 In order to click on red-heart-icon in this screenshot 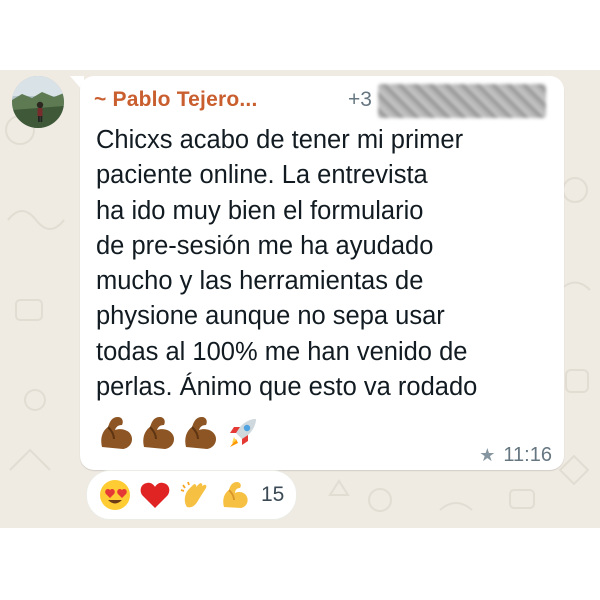, I will do `click(155, 495)`.